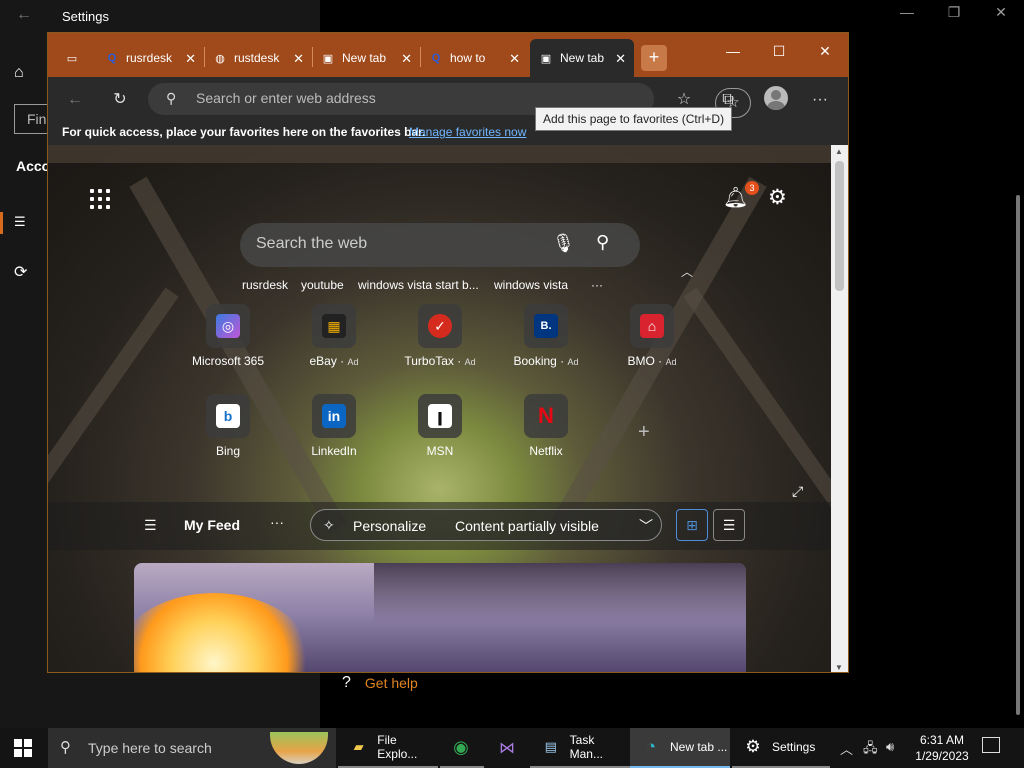 This screenshot has width=1024, height=768. What do you see at coordinates (380, 683) in the screenshot?
I see `get-help-link: ? Get help` at bounding box center [380, 683].